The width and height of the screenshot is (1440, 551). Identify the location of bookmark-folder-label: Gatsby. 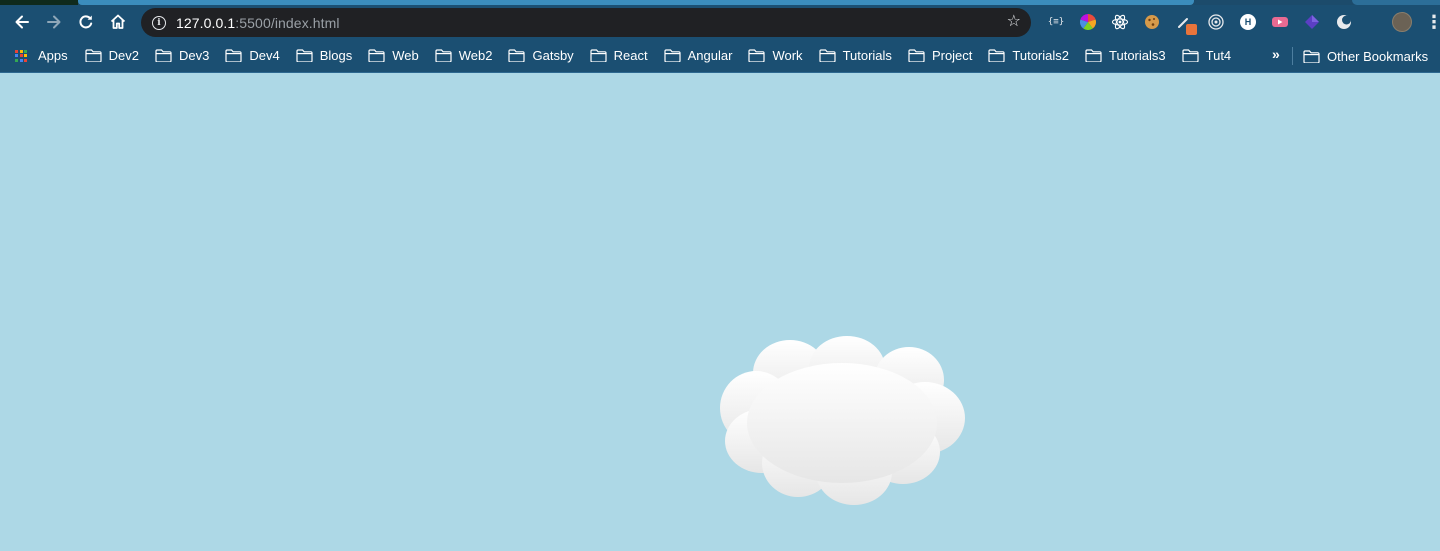
(553, 55).